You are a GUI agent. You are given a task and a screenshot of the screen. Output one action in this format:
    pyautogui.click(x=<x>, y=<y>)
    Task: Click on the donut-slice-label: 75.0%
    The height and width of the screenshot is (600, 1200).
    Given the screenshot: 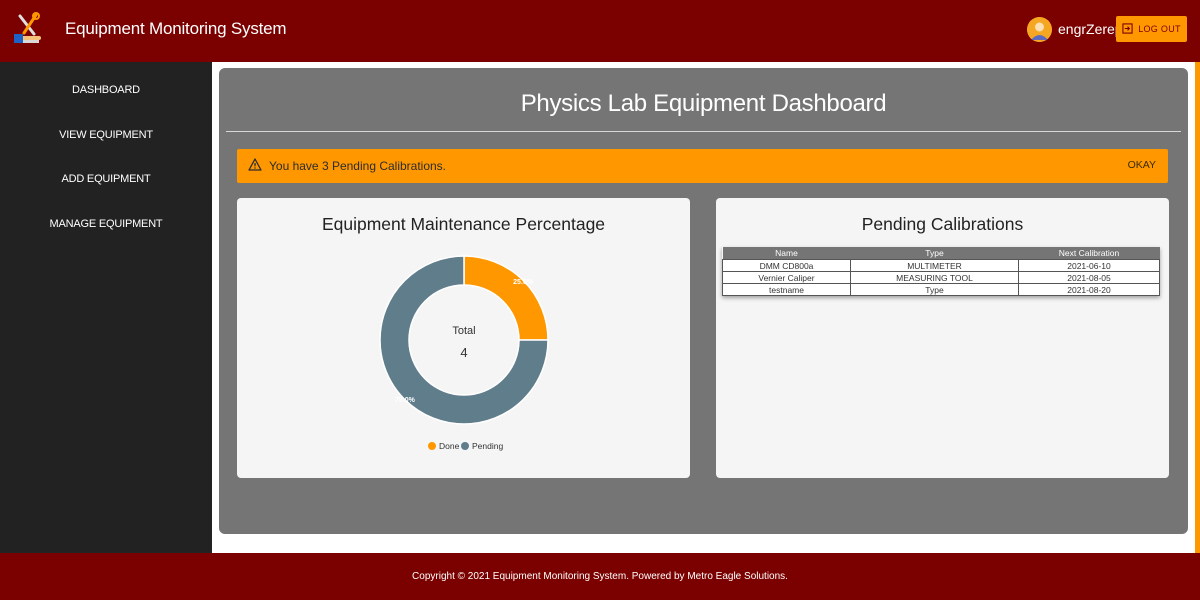 What is the action you would take?
    pyautogui.click(x=405, y=400)
    